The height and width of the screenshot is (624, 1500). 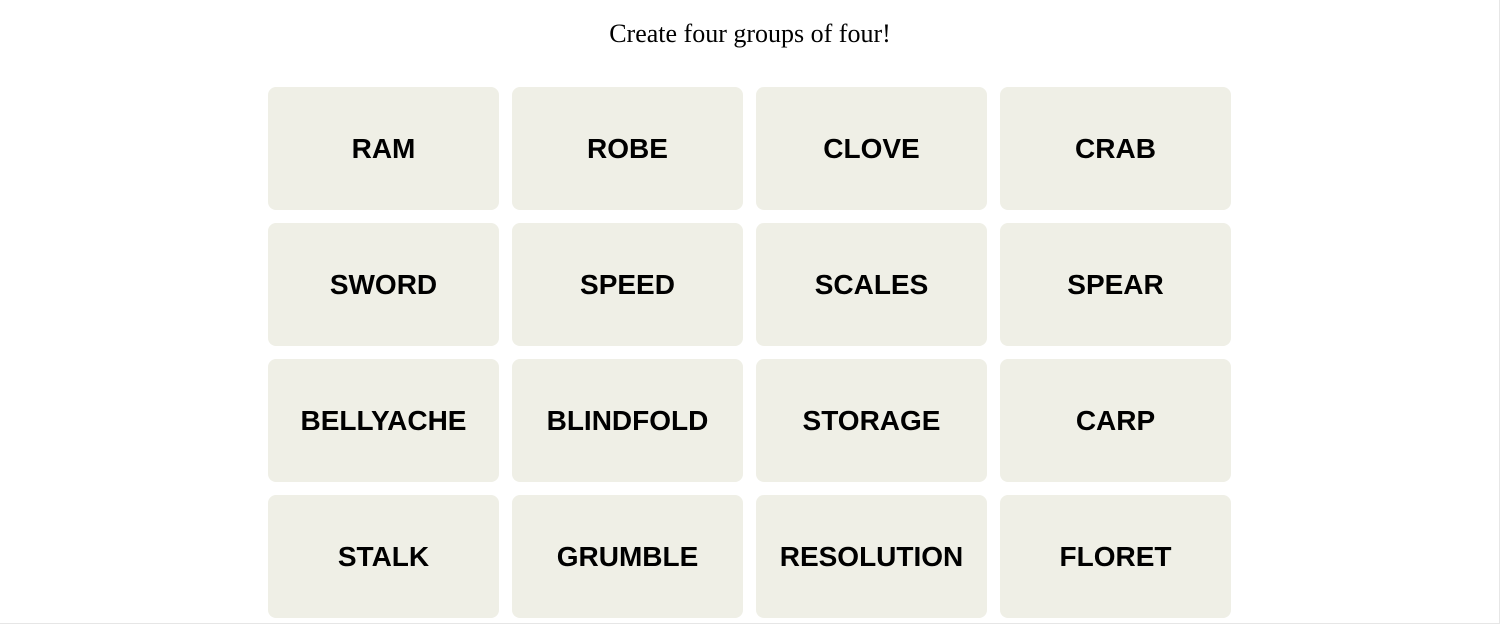 I want to click on word-tile: FLORET, so click(x=1115, y=556).